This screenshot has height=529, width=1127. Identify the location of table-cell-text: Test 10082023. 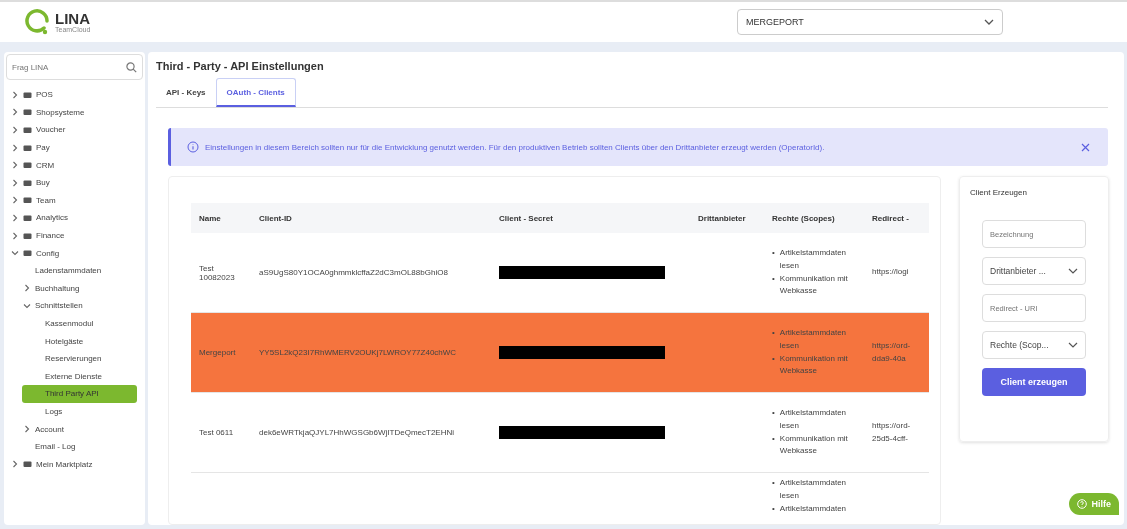
(217, 272).